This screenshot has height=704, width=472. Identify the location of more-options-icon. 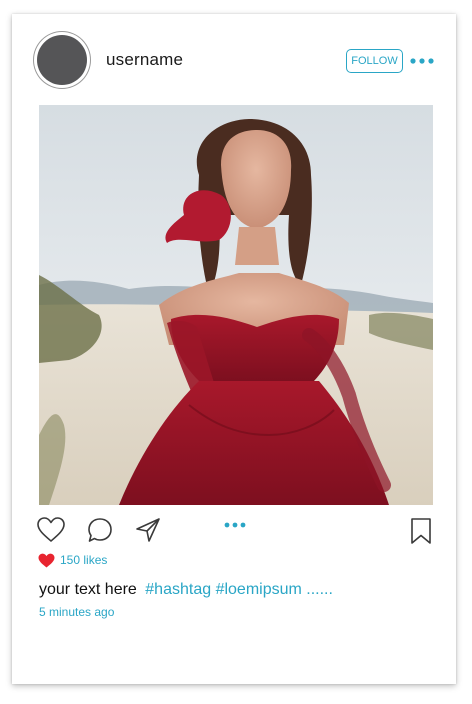
(422, 61).